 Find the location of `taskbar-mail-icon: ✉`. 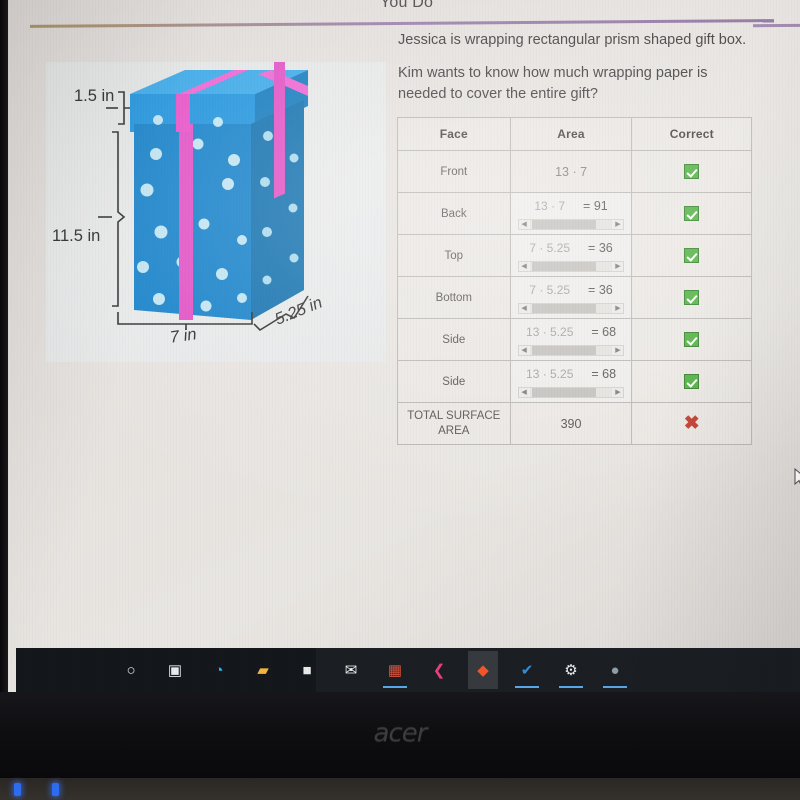

taskbar-mail-icon: ✉ is located at coordinates (351, 670).